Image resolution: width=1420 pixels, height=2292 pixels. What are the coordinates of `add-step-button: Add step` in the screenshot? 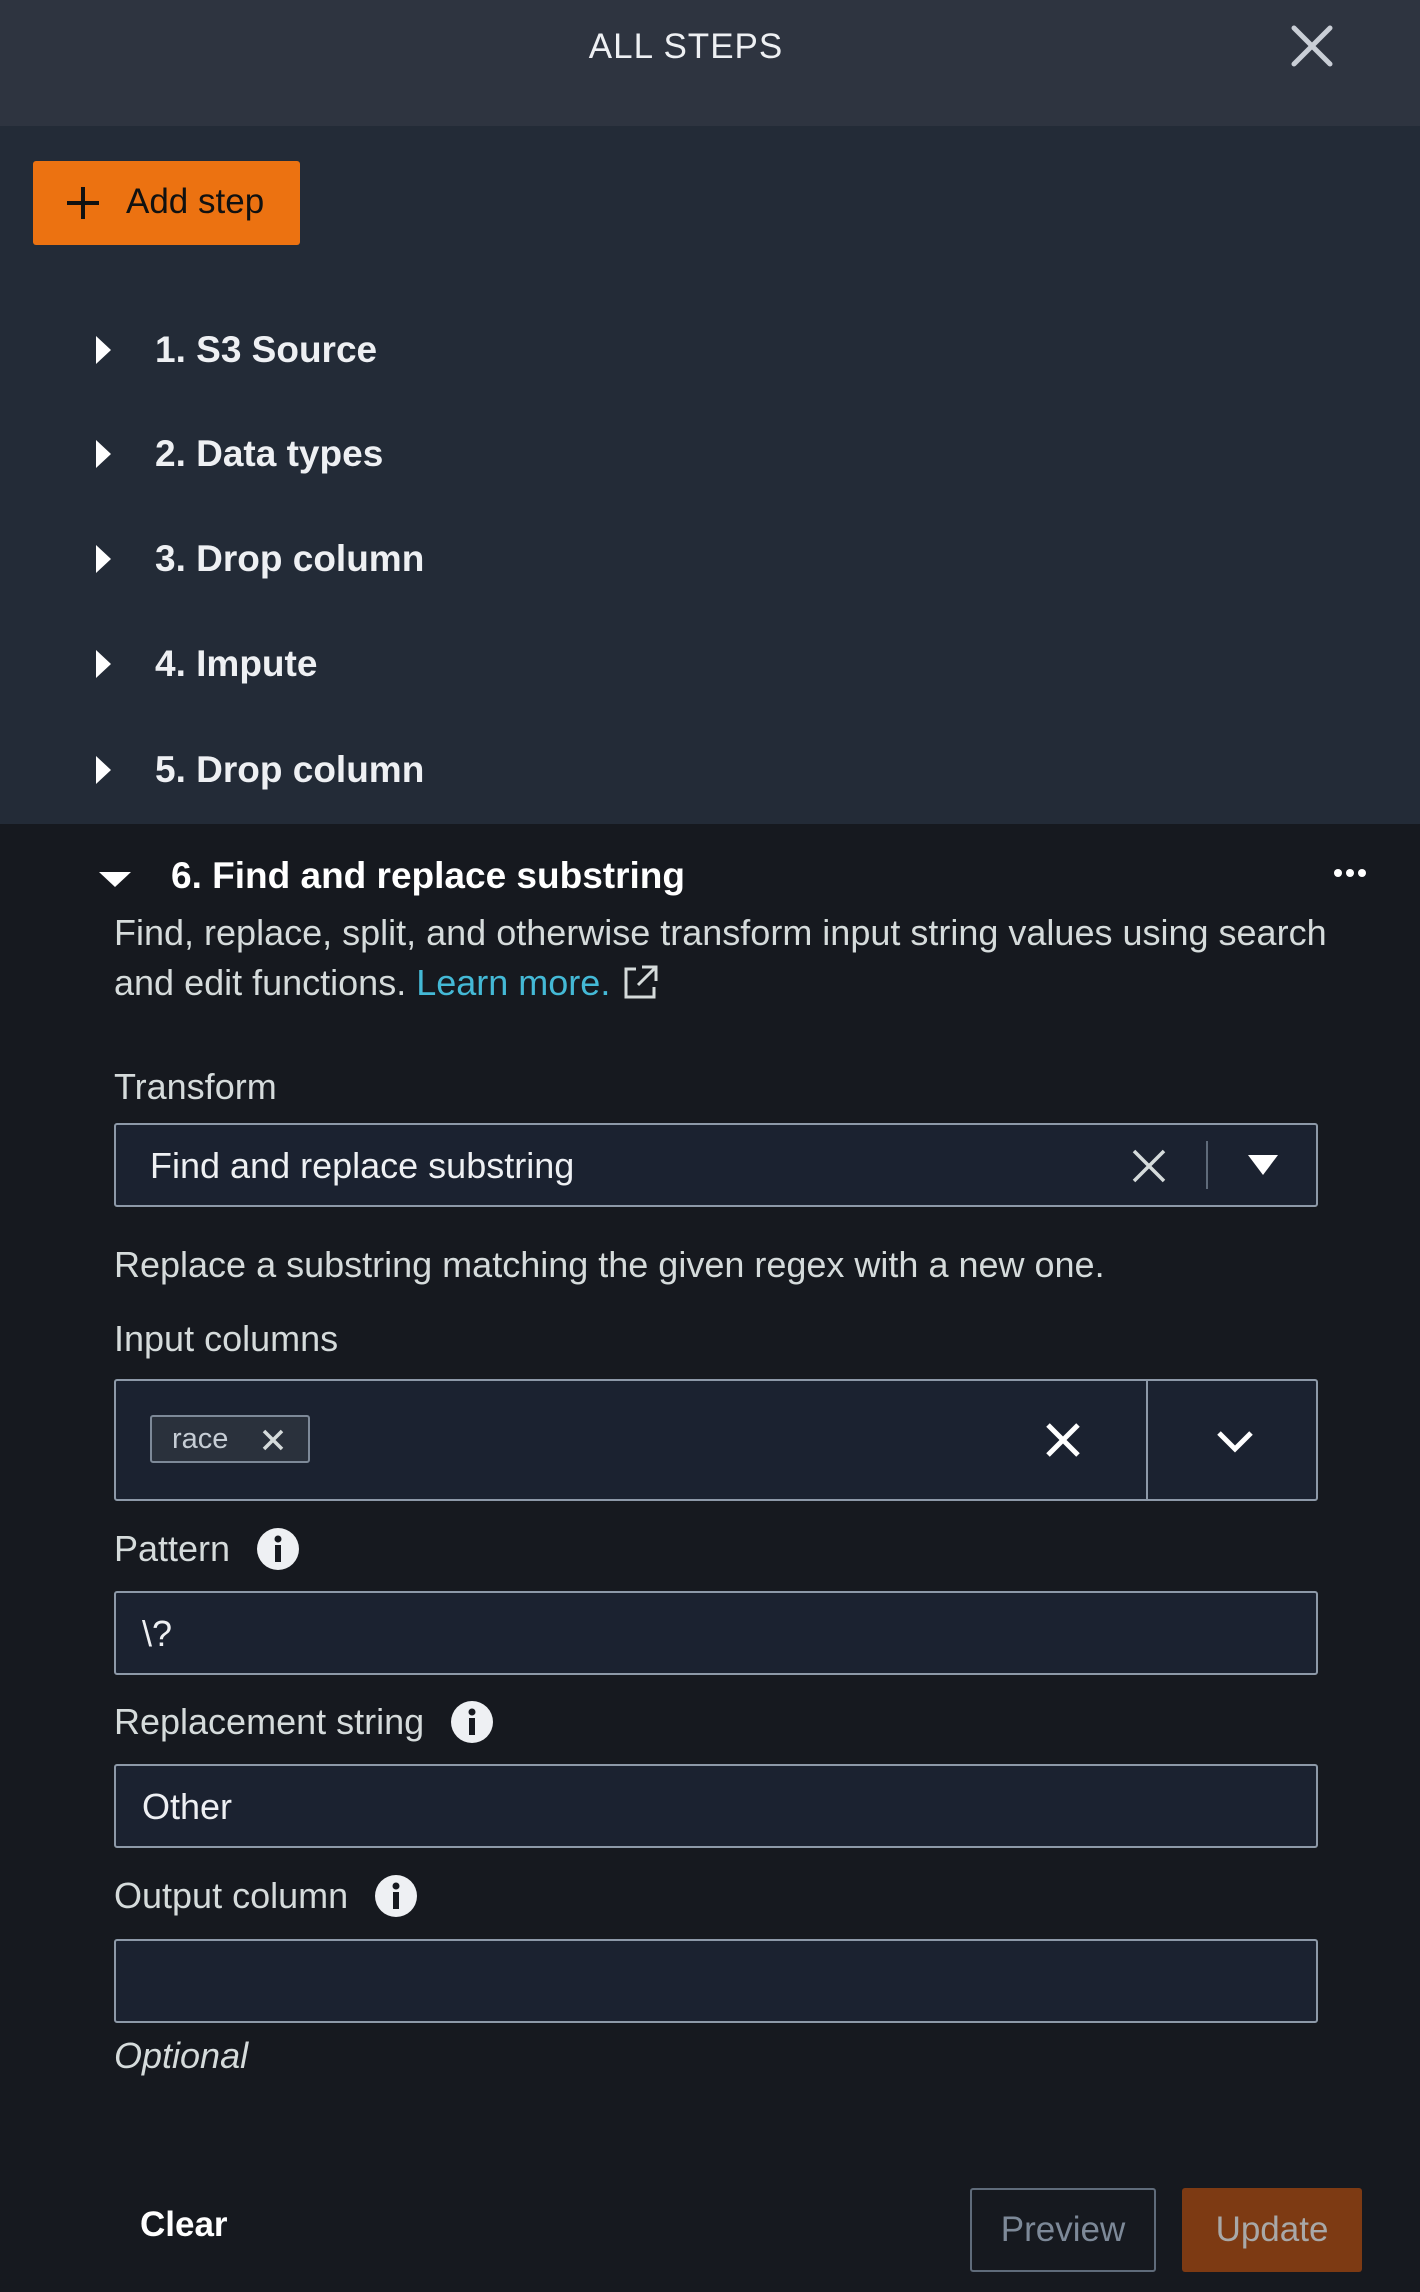 It's located at (166, 203).